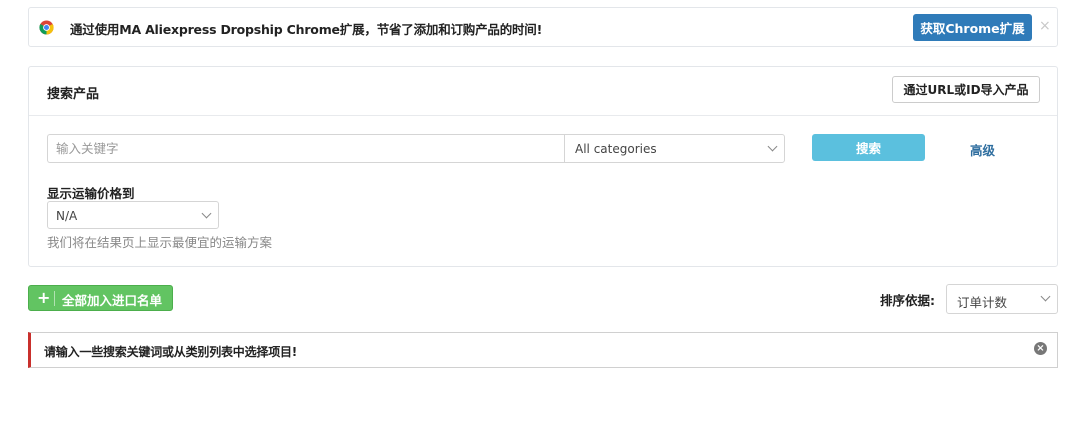  Describe the element at coordinates (868, 147) in the screenshot. I see `search-button: 搜索` at that location.